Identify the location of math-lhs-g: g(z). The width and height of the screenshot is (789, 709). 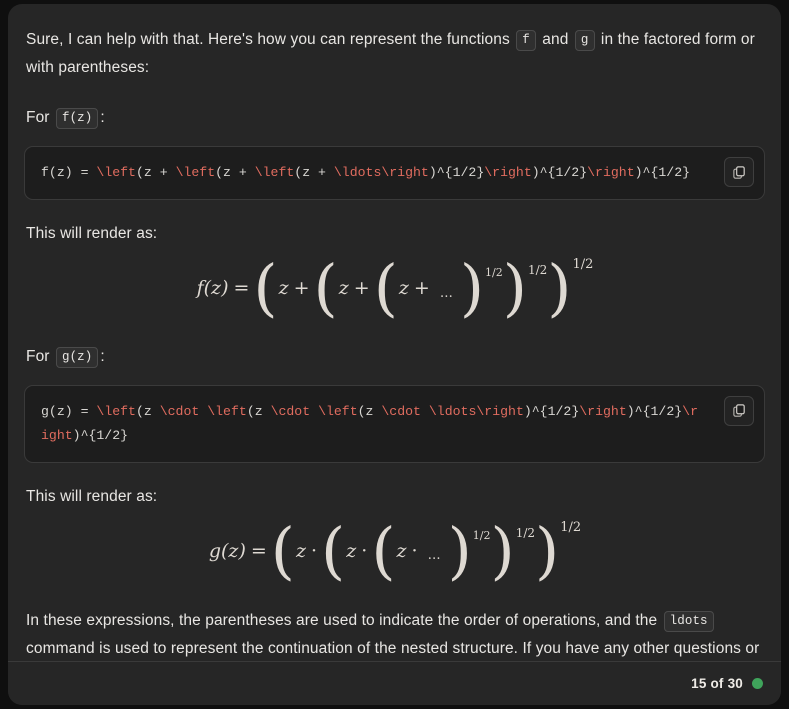
(227, 550).